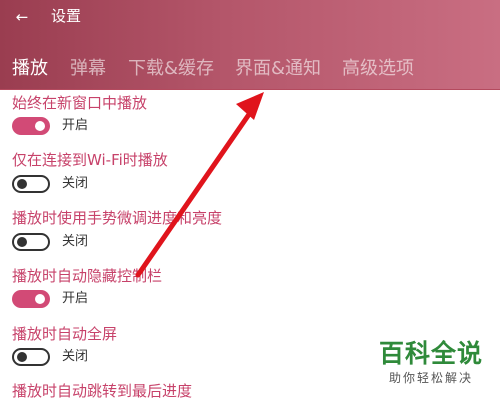  I want to click on setting-label-new-window: 始终在新窗口中播放, so click(80, 103).